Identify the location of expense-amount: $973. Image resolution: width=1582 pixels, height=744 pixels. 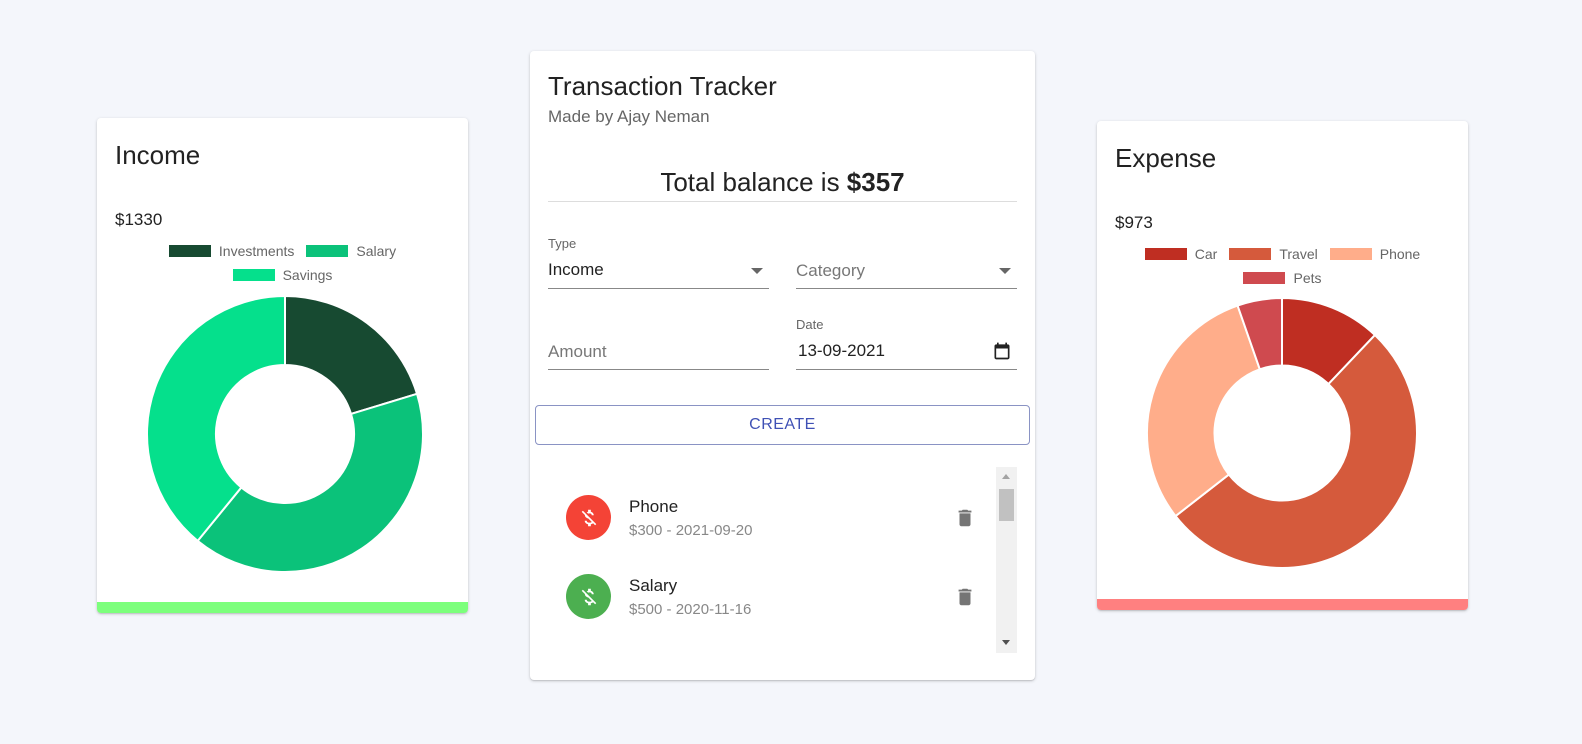
(1134, 222).